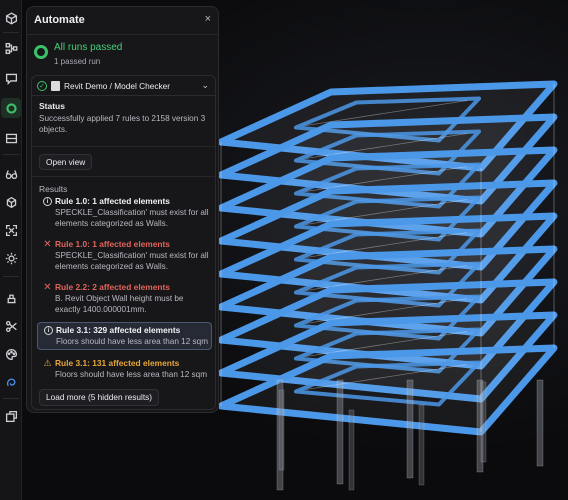  What do you see at coordinates (11, 48) in the screenshot?
I see `node-graph-icon` at bounding box center [11, 48].